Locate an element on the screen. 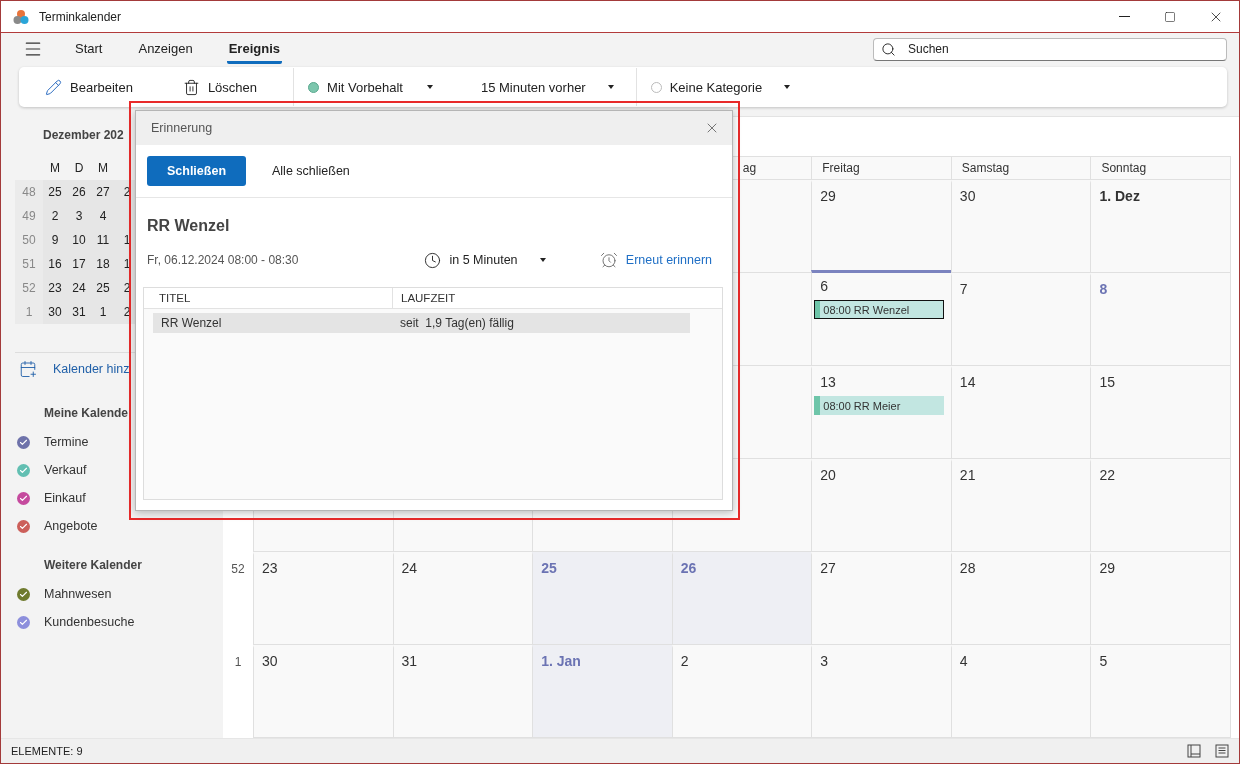 The height and width of the screenshot is (764, 1240). day-cell: 4 is located at coordinates (1020, 691).